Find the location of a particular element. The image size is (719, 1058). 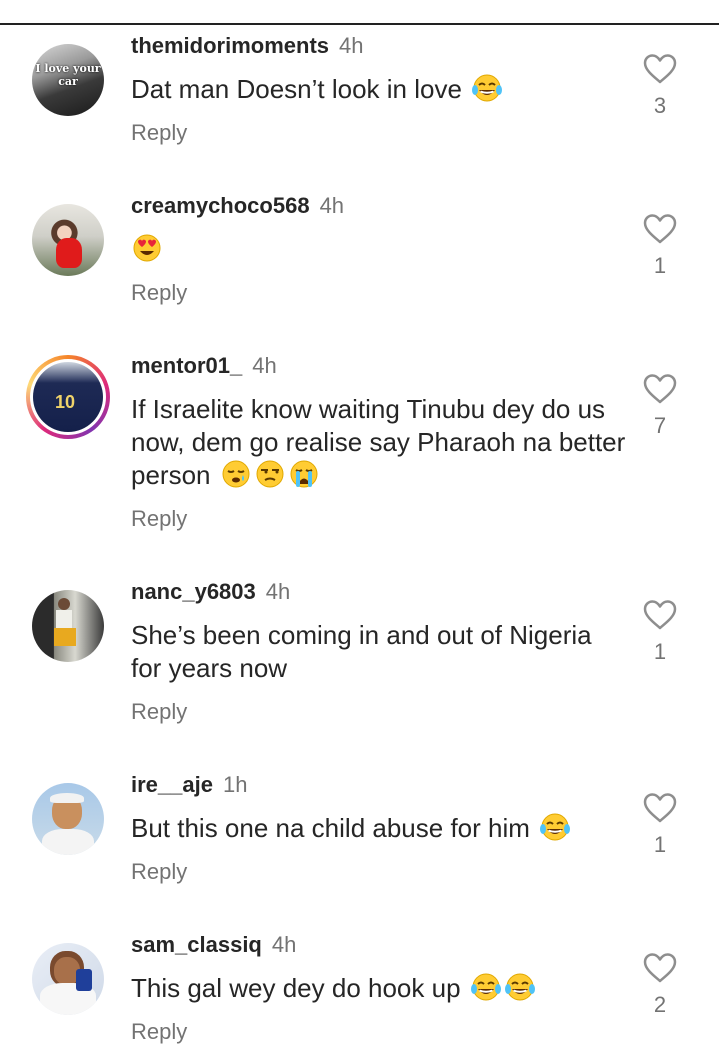

loudly-crying-emoji-icon is located at coordinates (304, 478).